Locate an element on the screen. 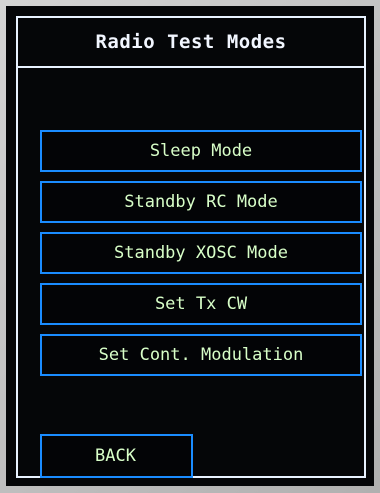 The width and height of the screenshot is (380, 493). title-bar: Radio Test Modes is located at coordinates (191, 43).